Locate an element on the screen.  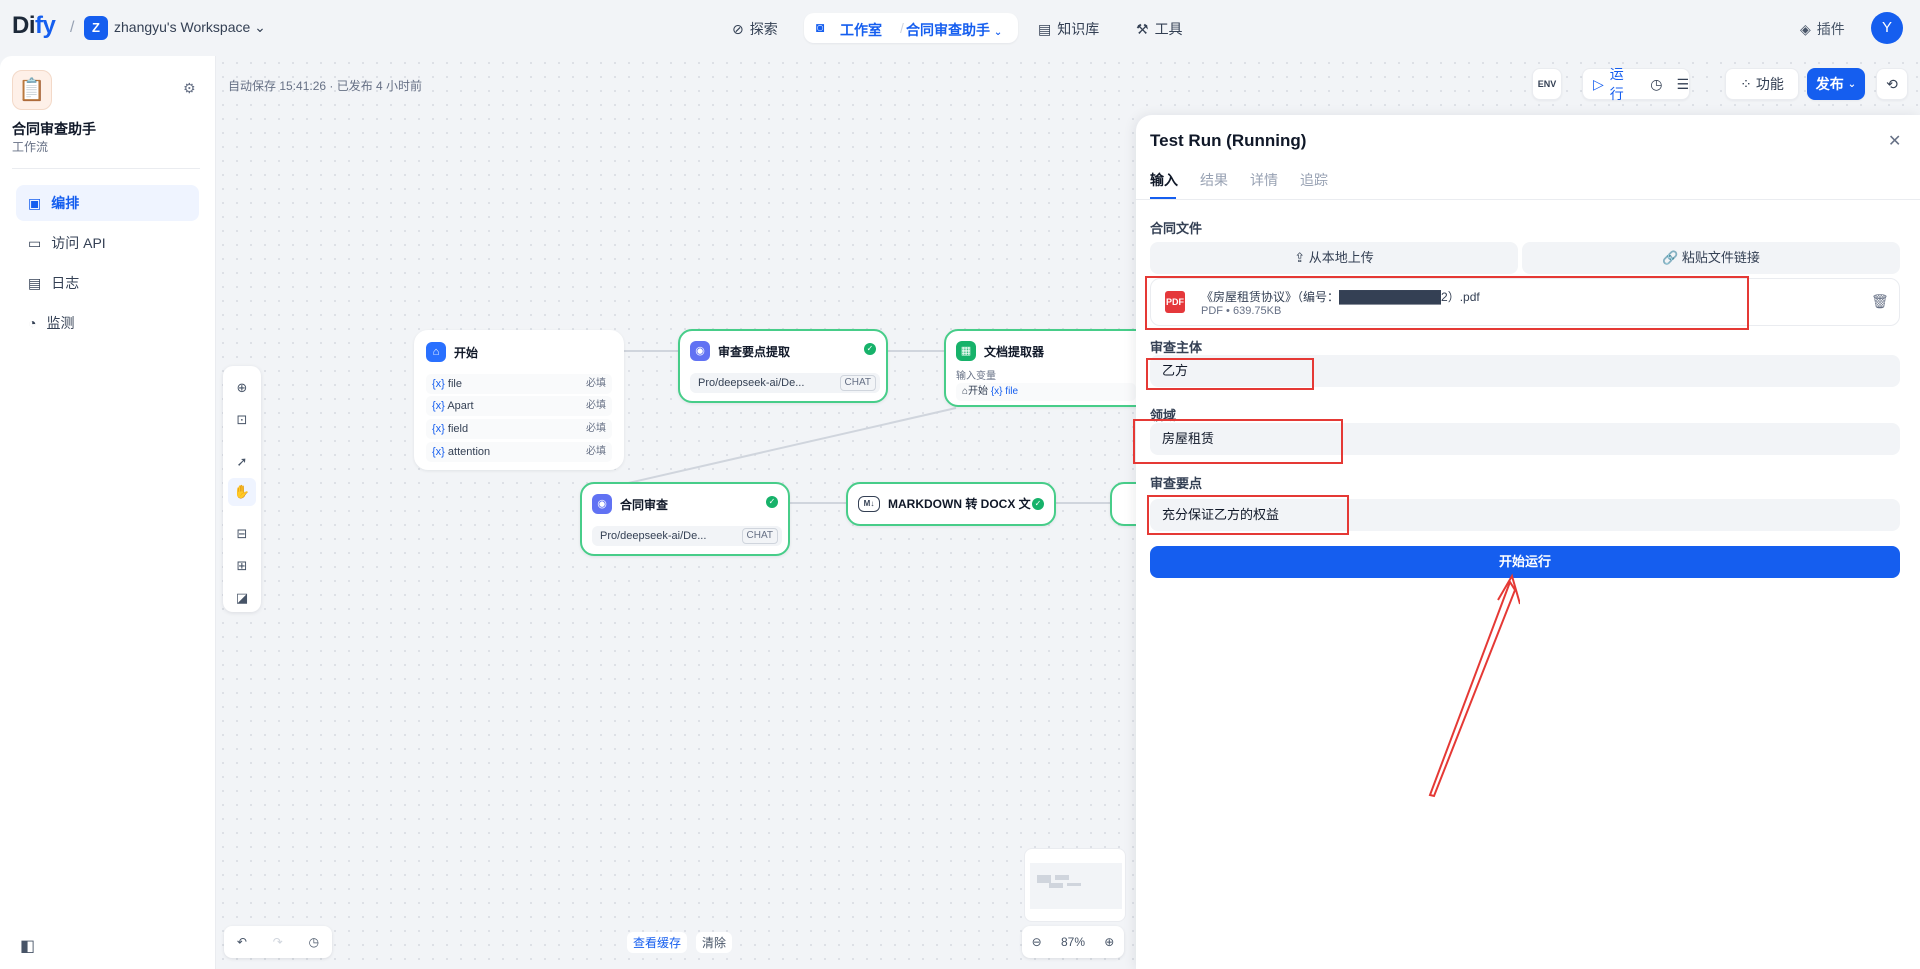
annotation-arrow is located at coordinates (1474, 685).